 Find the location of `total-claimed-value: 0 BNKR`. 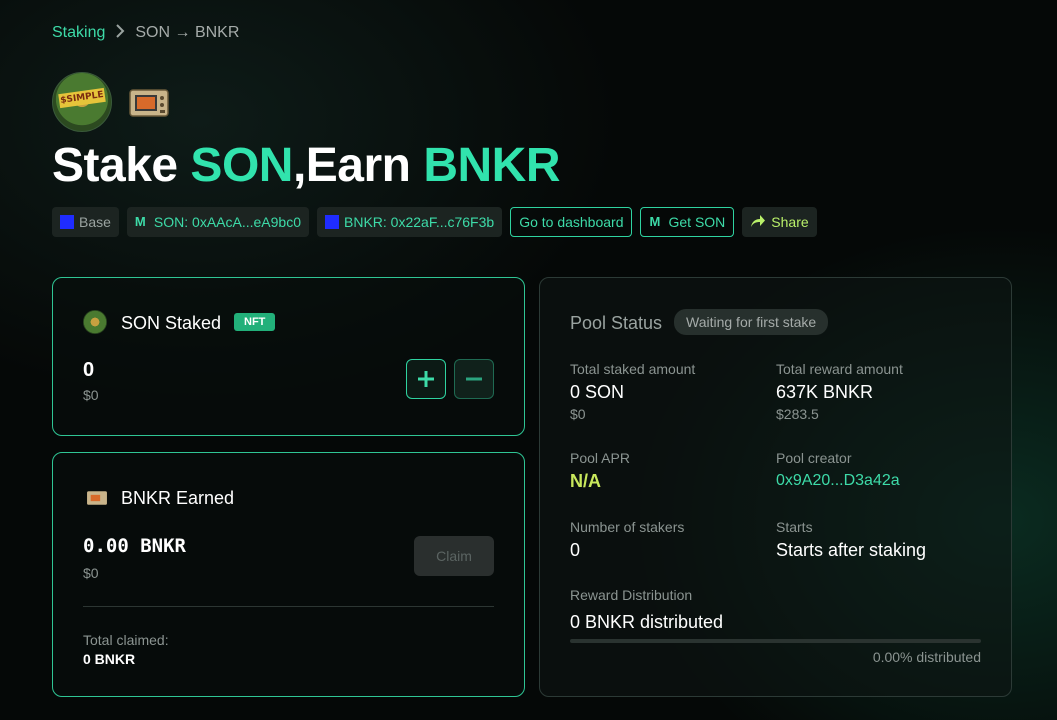

total-claimed-value: 0 BNKR is located at coordinates (109, 659).